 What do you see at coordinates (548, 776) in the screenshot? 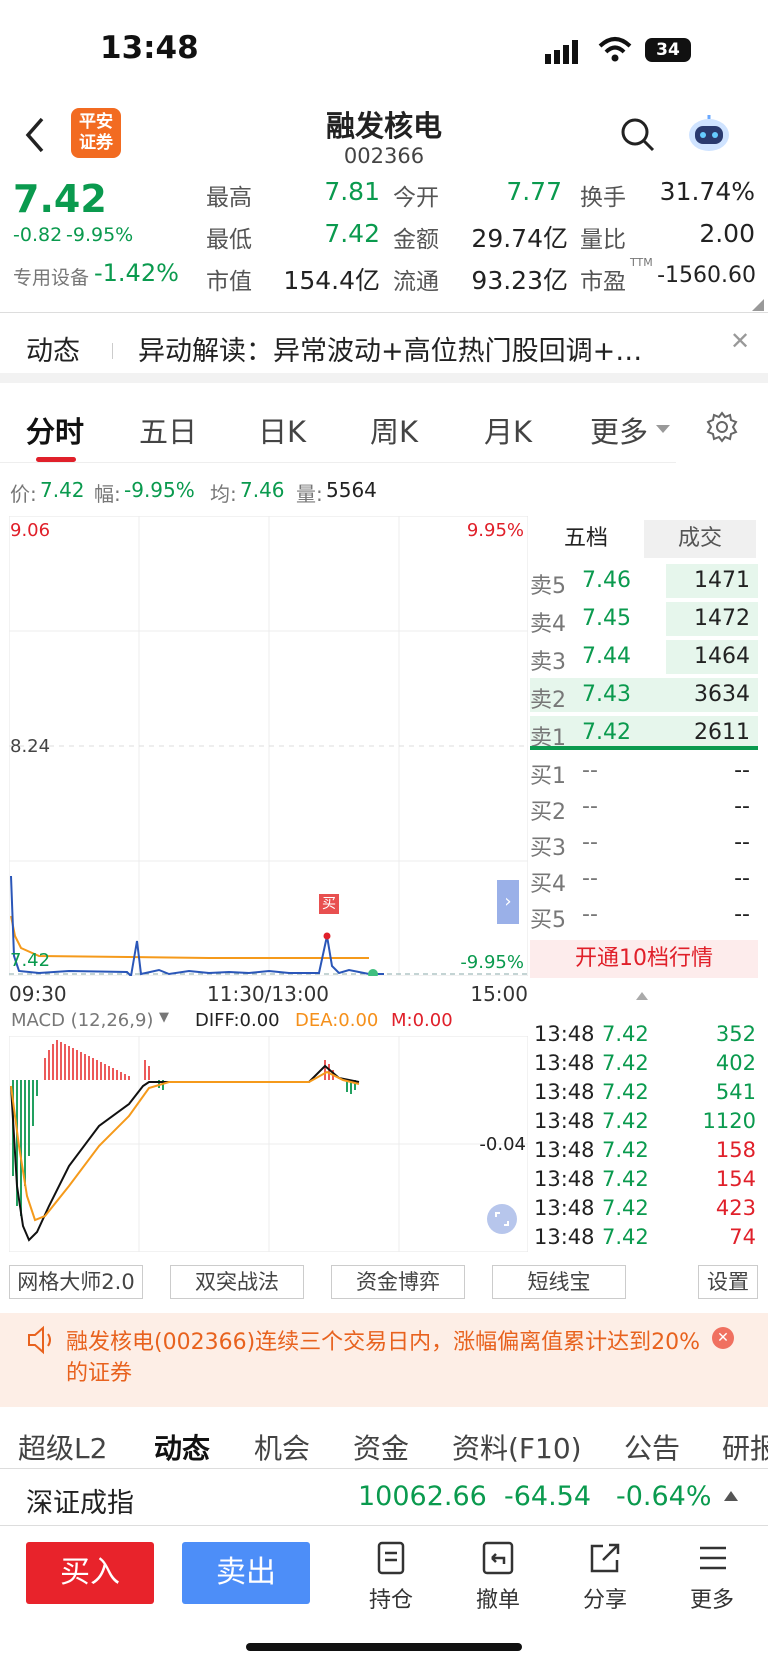
I see `bid-level-label: 买1` at bounding box center [548, 776].